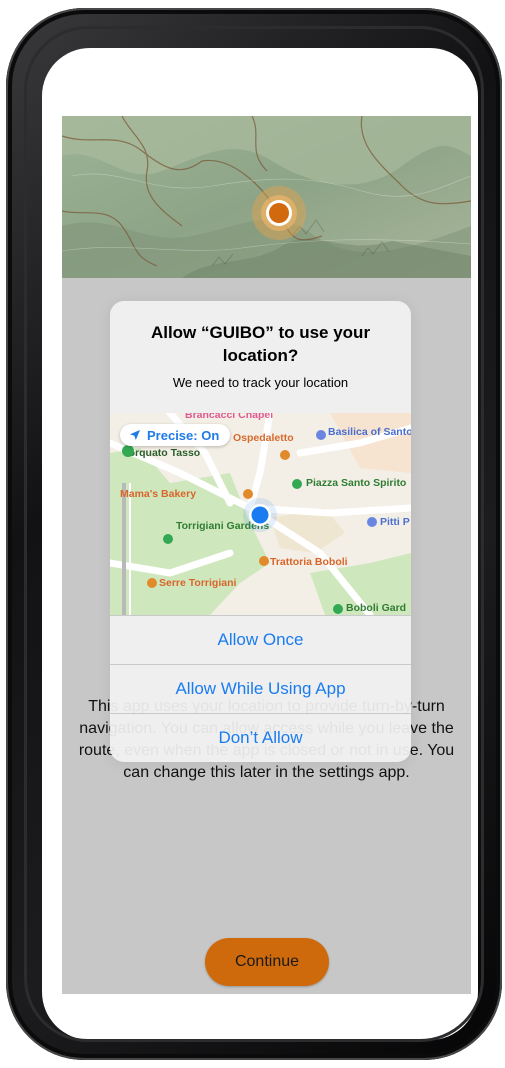 Image resolution: width=505 pixels, height=1068 pixels. Describe the element at coordinates (248, 494) in the screenshot. I see `bakery-pin-icon` at that location.